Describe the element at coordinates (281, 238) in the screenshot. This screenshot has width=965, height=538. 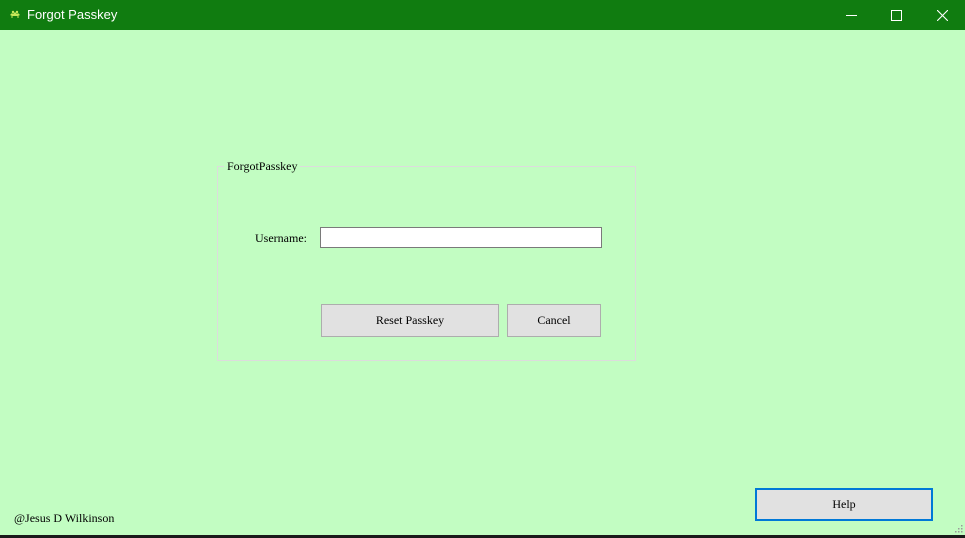
I see `username-label: Username:` at that location.